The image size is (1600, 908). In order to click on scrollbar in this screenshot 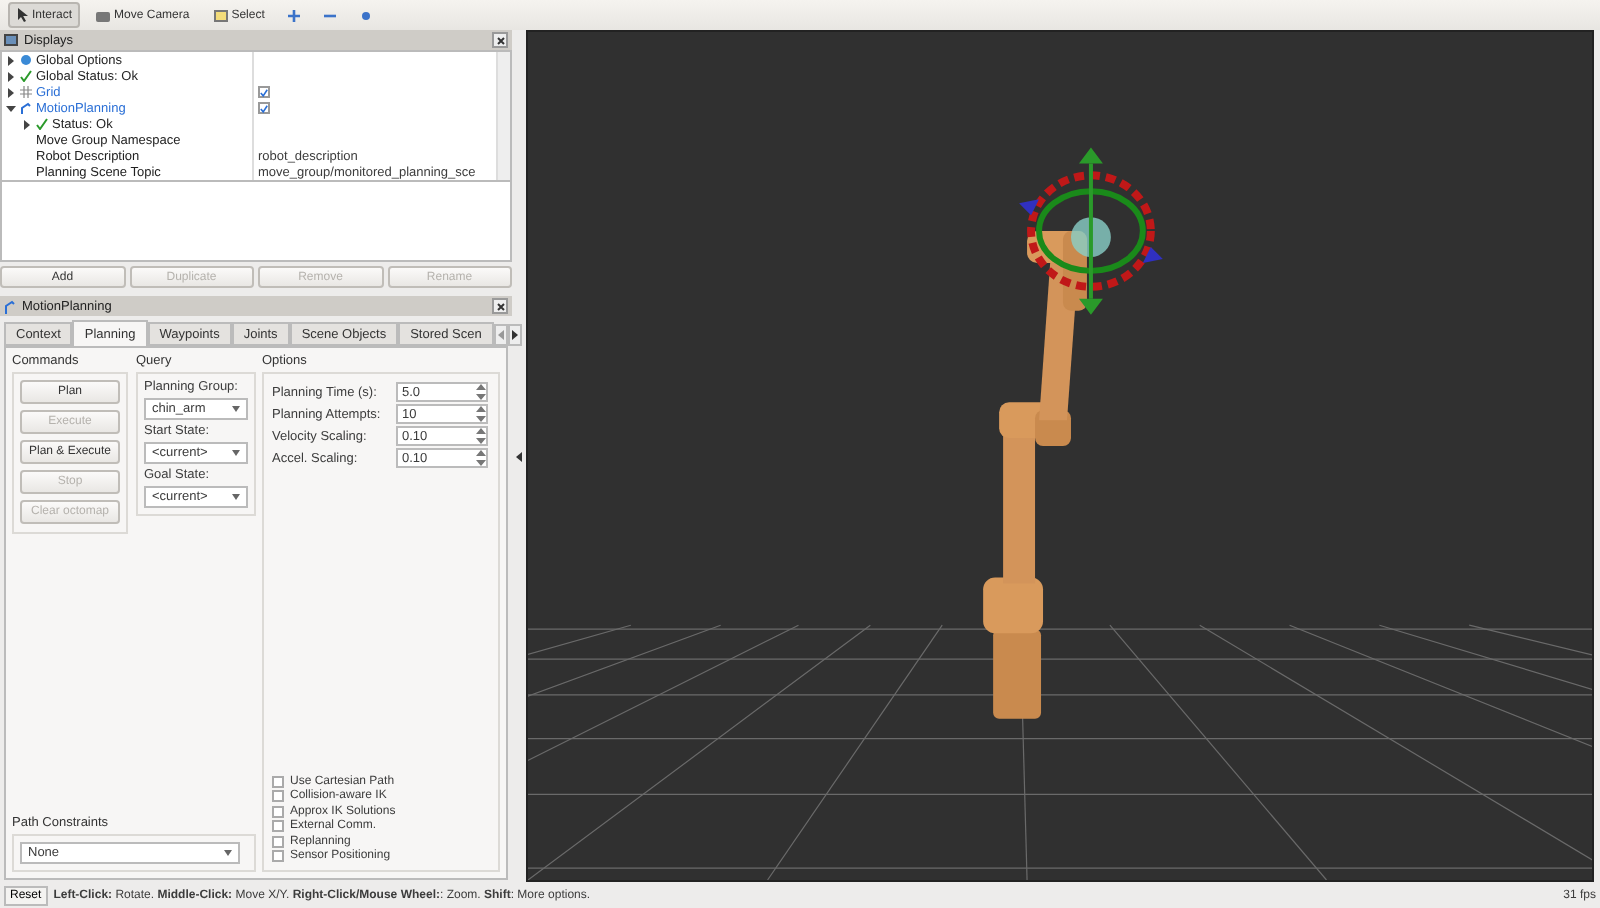, I will do `click(503, 116)`.